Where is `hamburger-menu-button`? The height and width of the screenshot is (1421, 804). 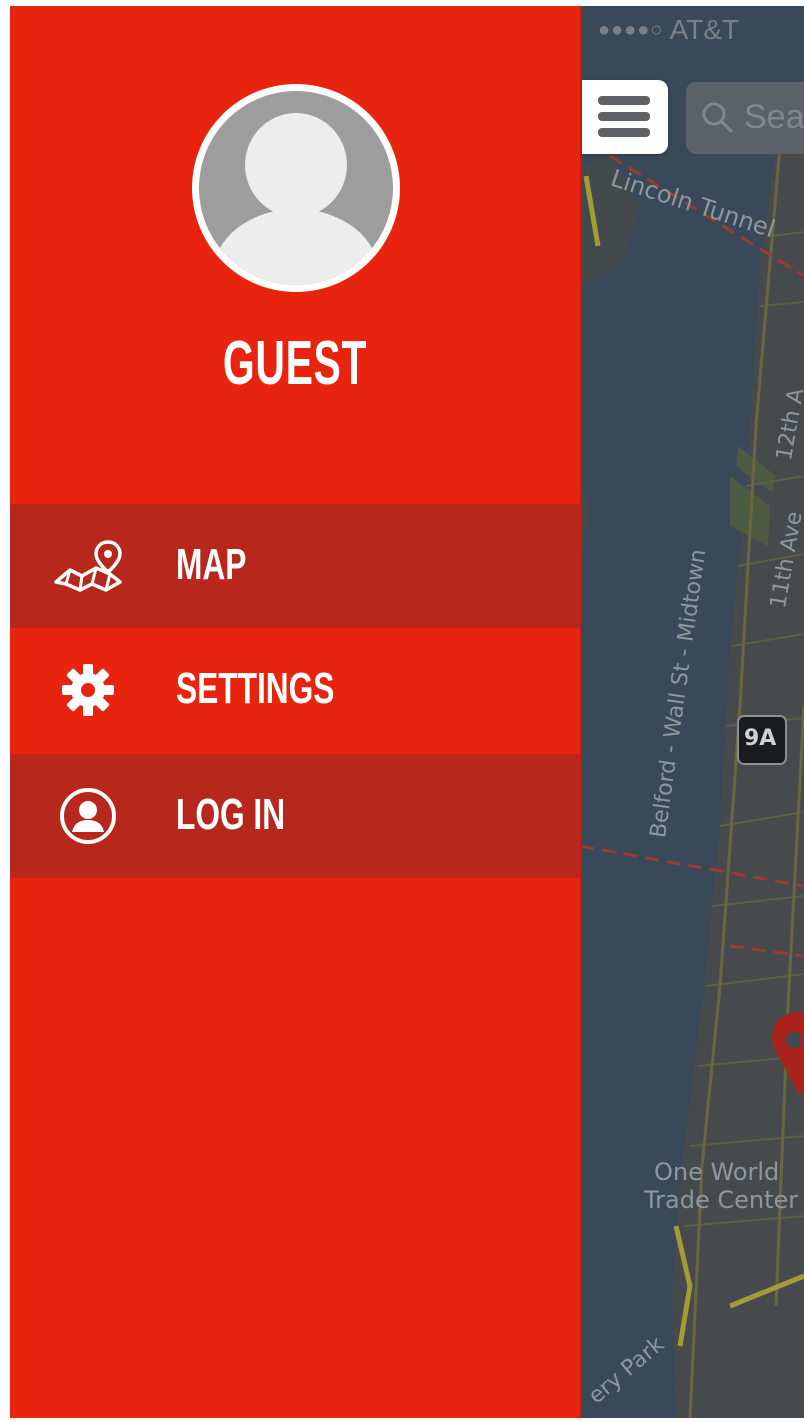
hamburger-menu-button is located at coordinates (624, 117).